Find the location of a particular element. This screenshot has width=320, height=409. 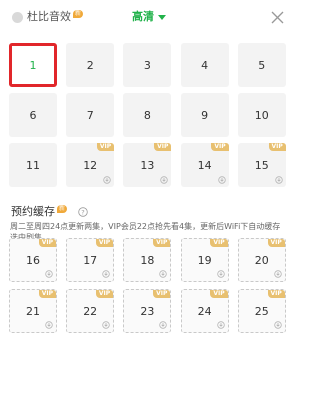

episode-number: 8 is located at coordinates (147, 115).